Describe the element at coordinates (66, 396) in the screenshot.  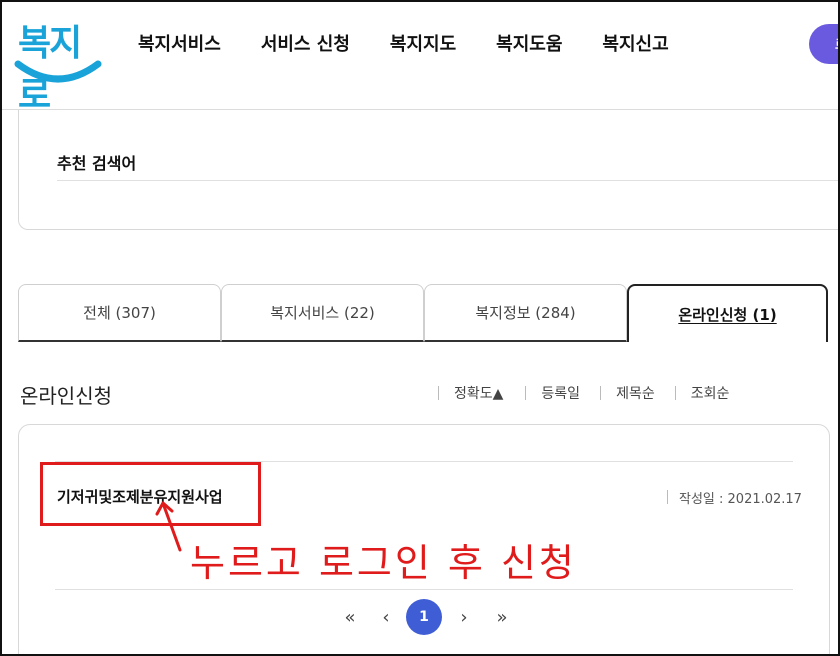
I see `section-title: 온라인신청` at that location.